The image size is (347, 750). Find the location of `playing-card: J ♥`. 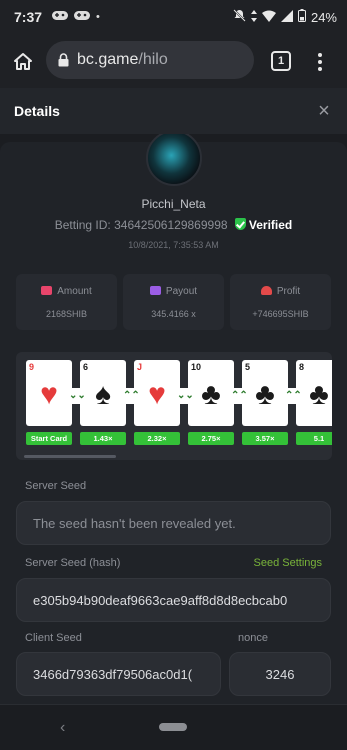

playing-card: J ♥ is located at coordinates (157, 393).